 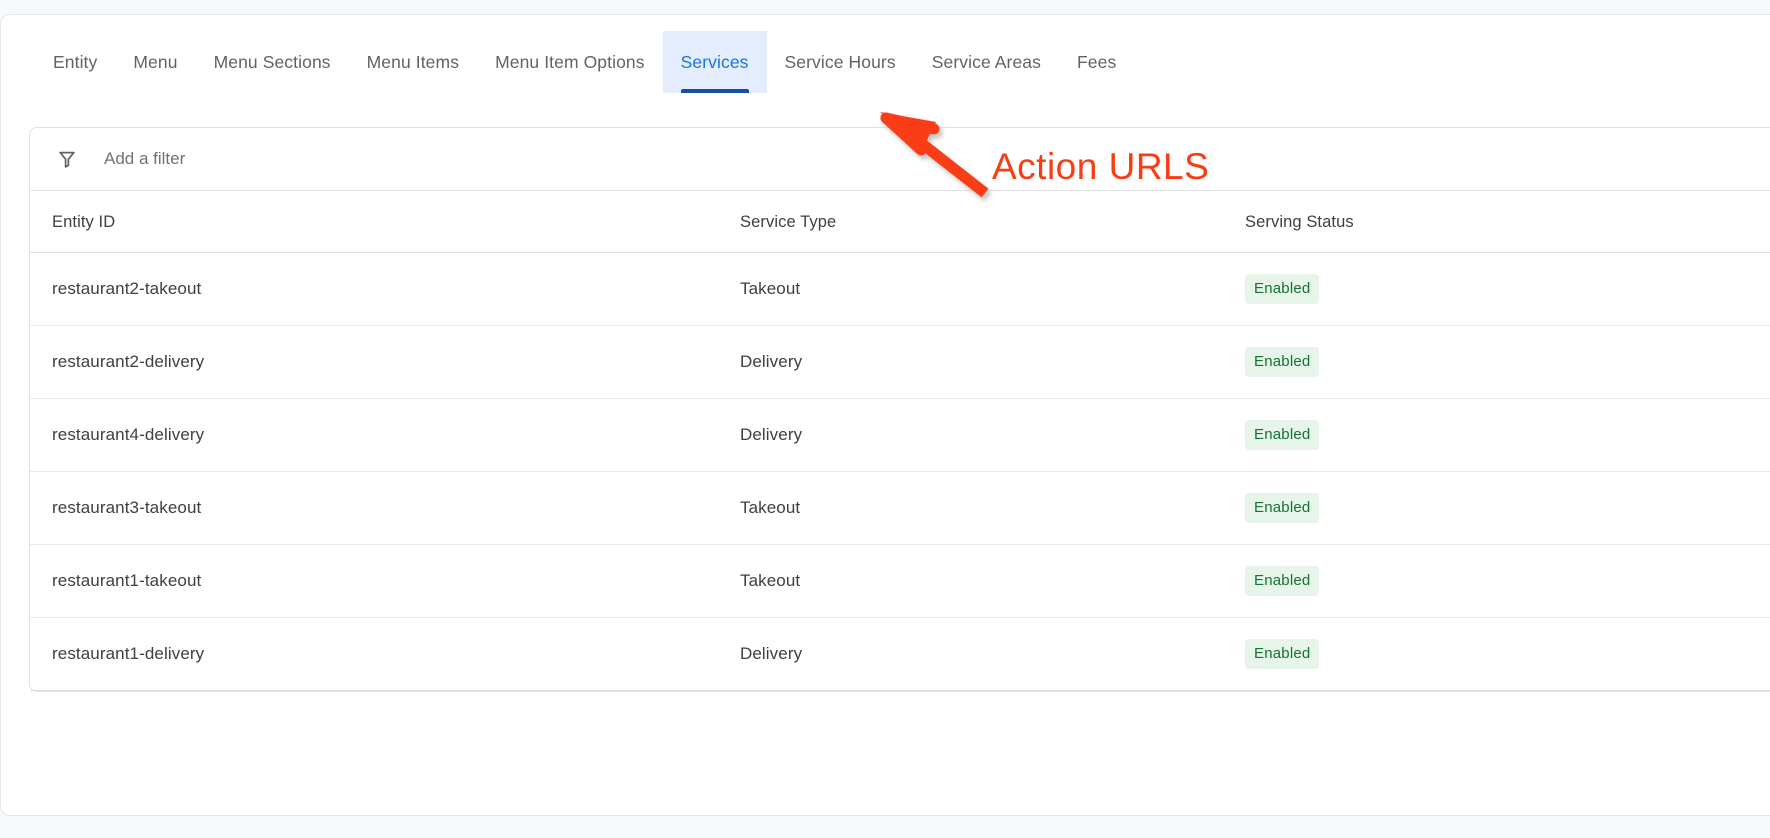 I want to click on cell-entity-id: restaurant1-delivery, so click(x=385, y=654).